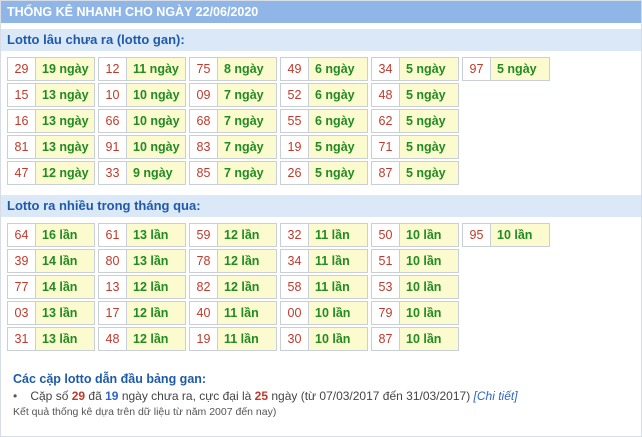 Image resolution: width=642 pixels, height=437 pixels. I want to click on lotto-count: 13 ngày, so click(64, 147).